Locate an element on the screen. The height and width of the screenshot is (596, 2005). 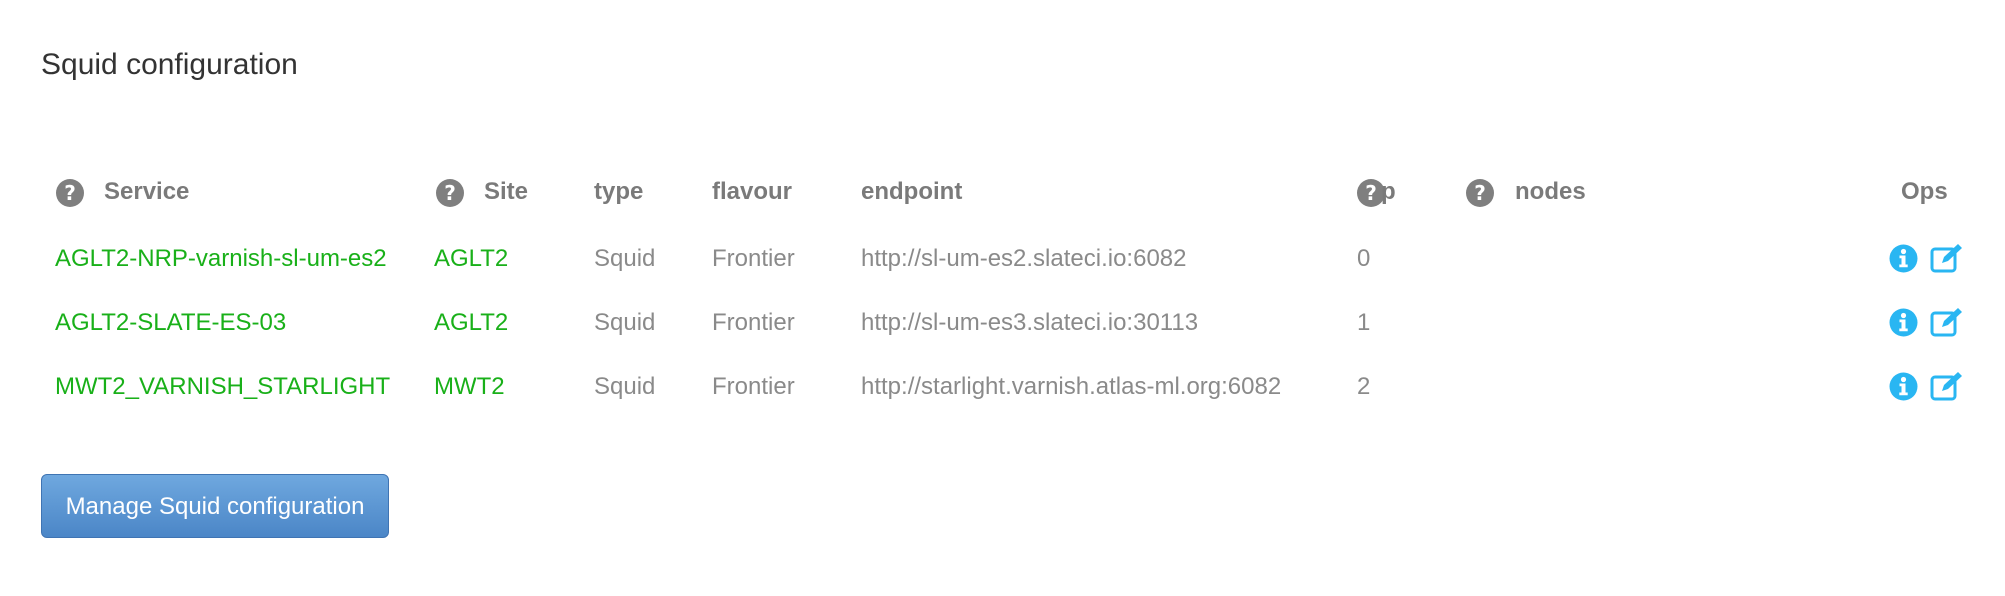
header-flavour: flavour is located at coordinates (752, 192).